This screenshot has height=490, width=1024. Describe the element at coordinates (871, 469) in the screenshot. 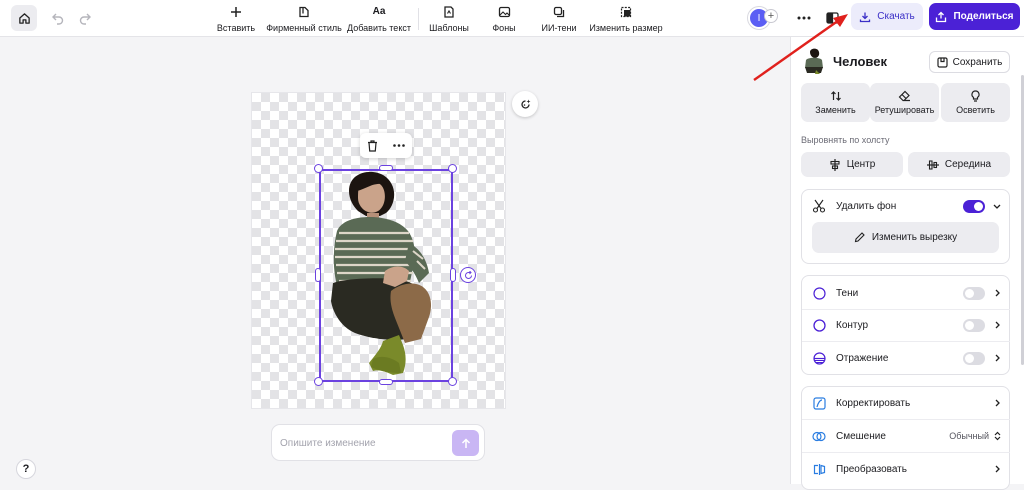

I see `transform-label: Преобразовать` at that location.